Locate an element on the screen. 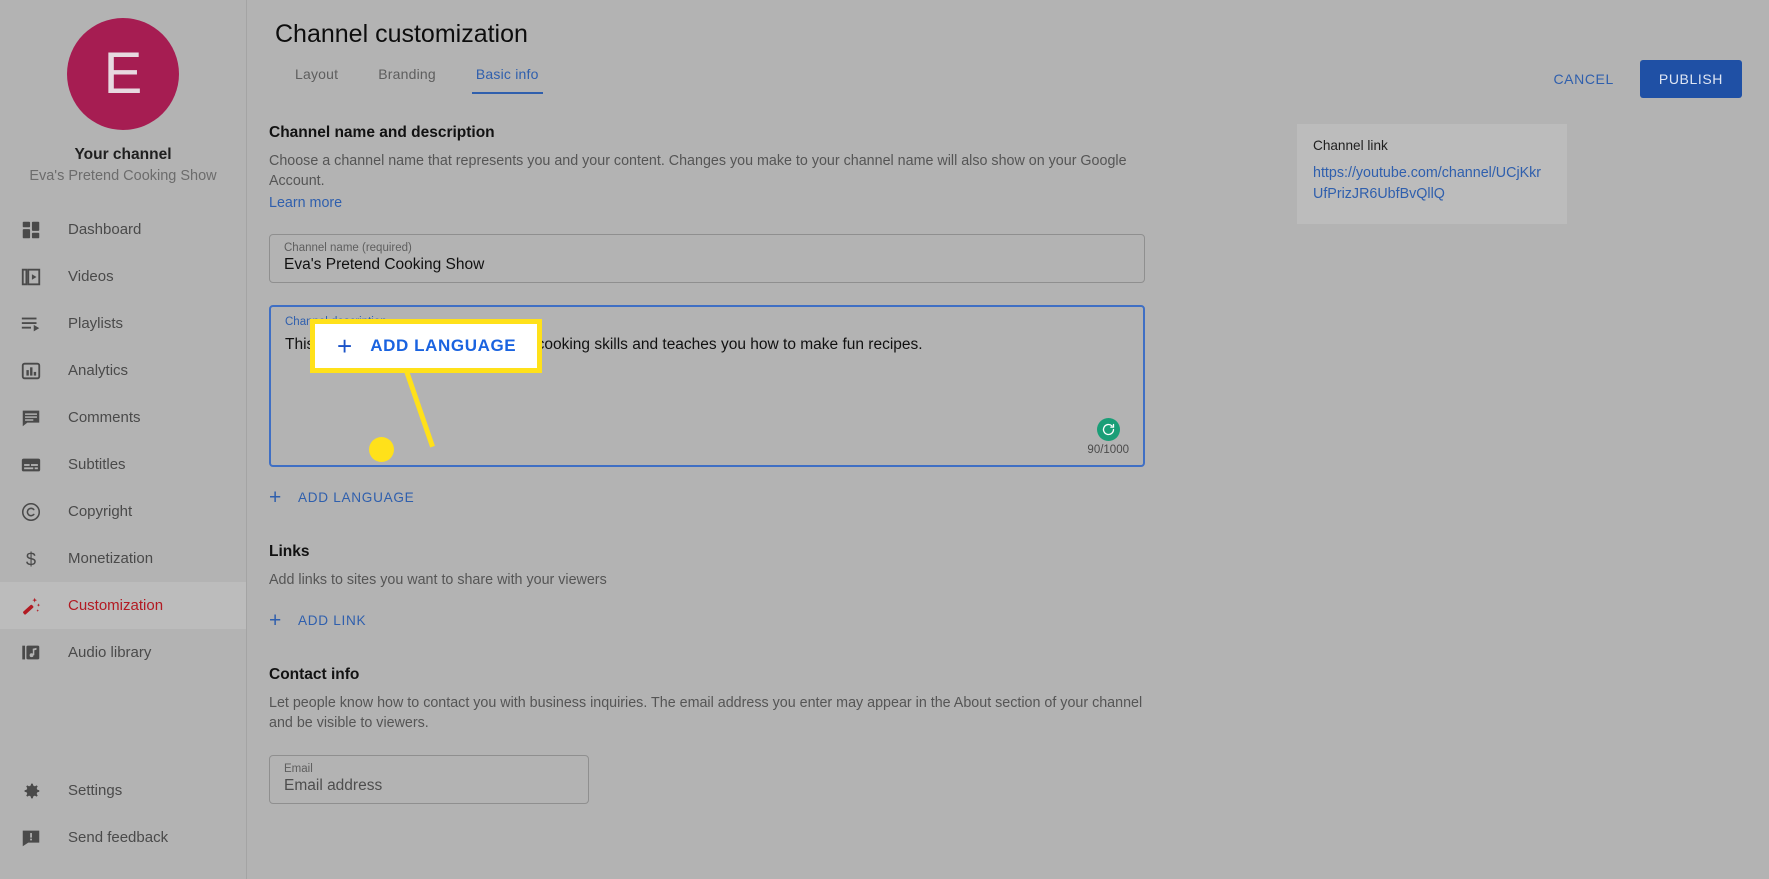  sidebar-item-label: Settings is located at coordinates (95, 790).